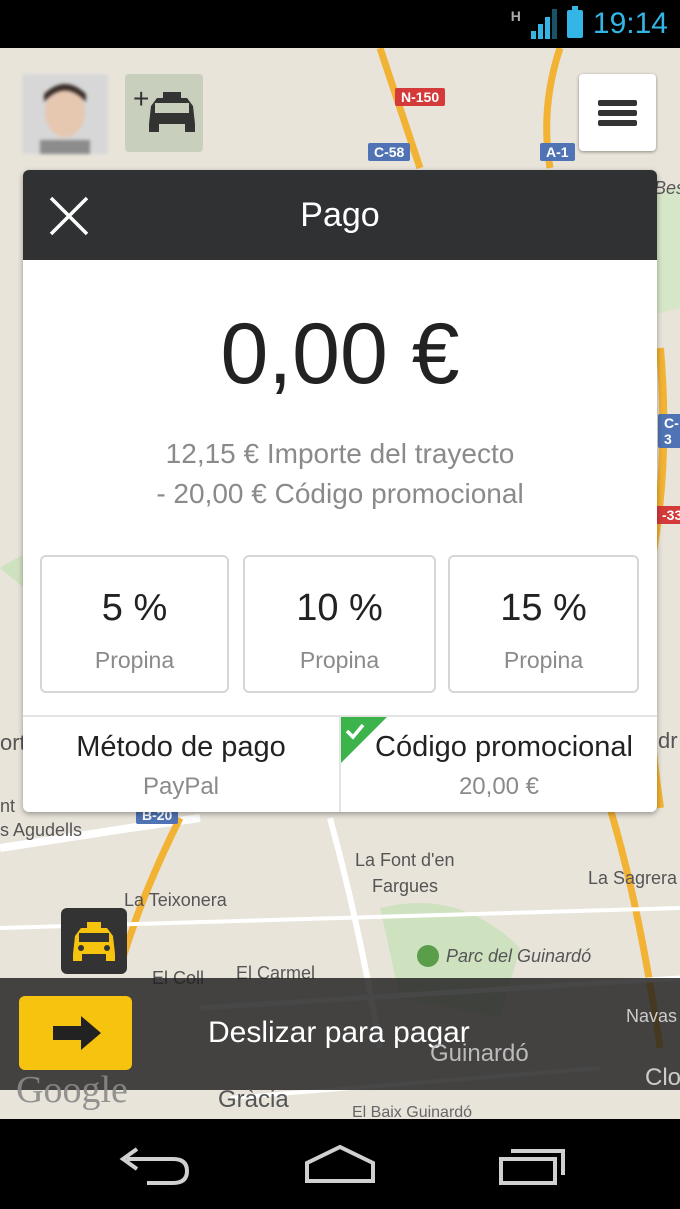 This screenshot has height=1209, width=680. What do you see at coordinates (515, 16) in the screenshot?
I see `network-type-label: H` at bounding box center [515, 16].